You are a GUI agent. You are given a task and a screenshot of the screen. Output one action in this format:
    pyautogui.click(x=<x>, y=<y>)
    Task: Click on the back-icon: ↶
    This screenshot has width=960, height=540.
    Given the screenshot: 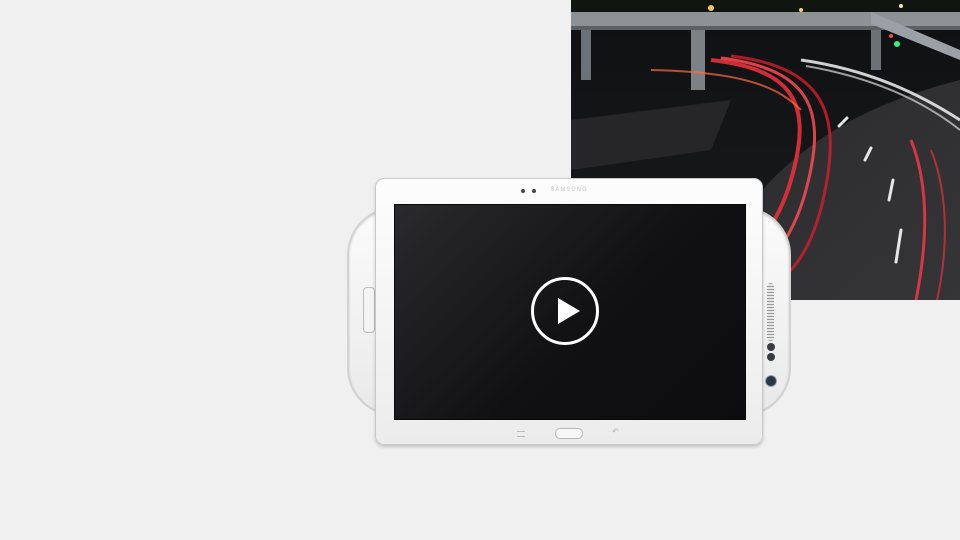 What is the action you would take?
    pyautogui.click(x=615, y=431)
    